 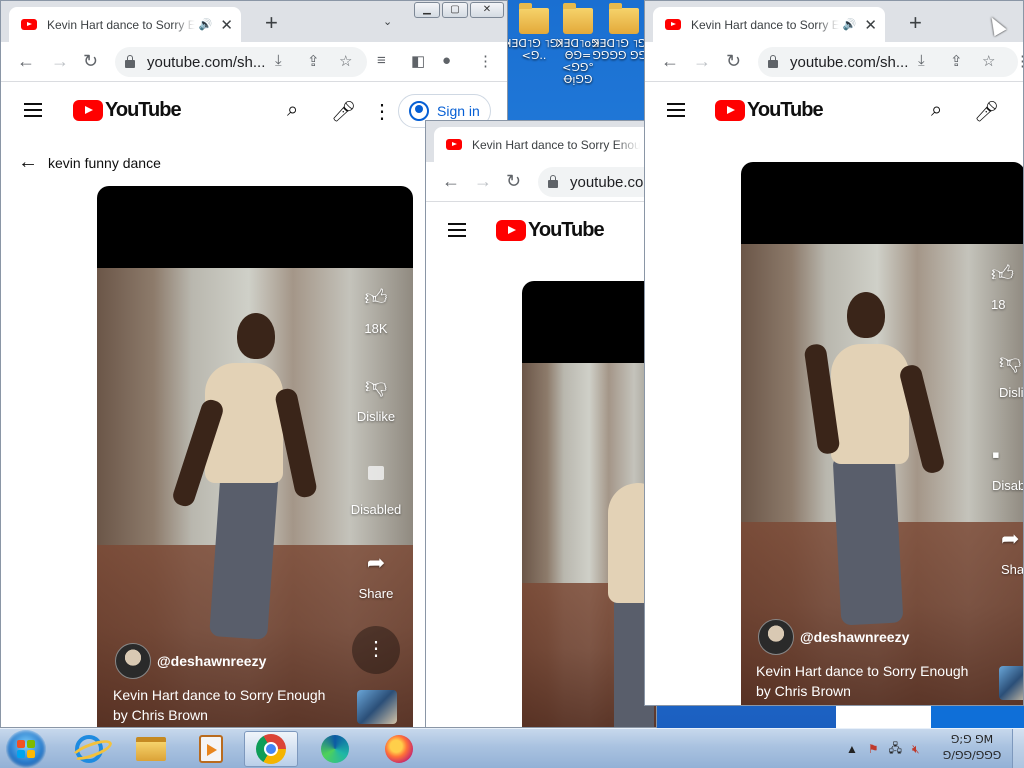 I want to click on like-button: 👍︎ 18K, so click(x=376, y=310).